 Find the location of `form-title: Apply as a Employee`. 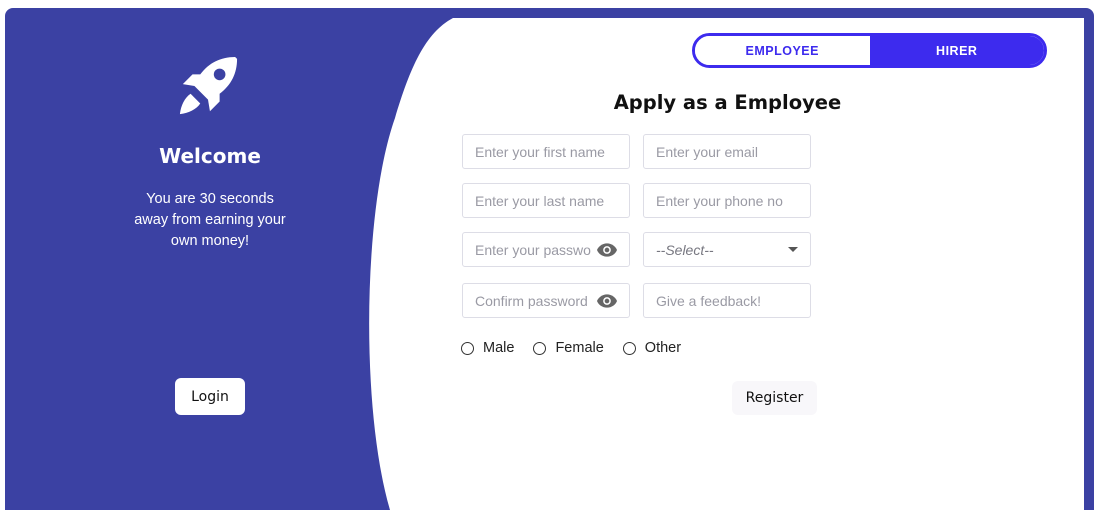

form-title: Apply as a Employee is located at coordinates (727, 102).